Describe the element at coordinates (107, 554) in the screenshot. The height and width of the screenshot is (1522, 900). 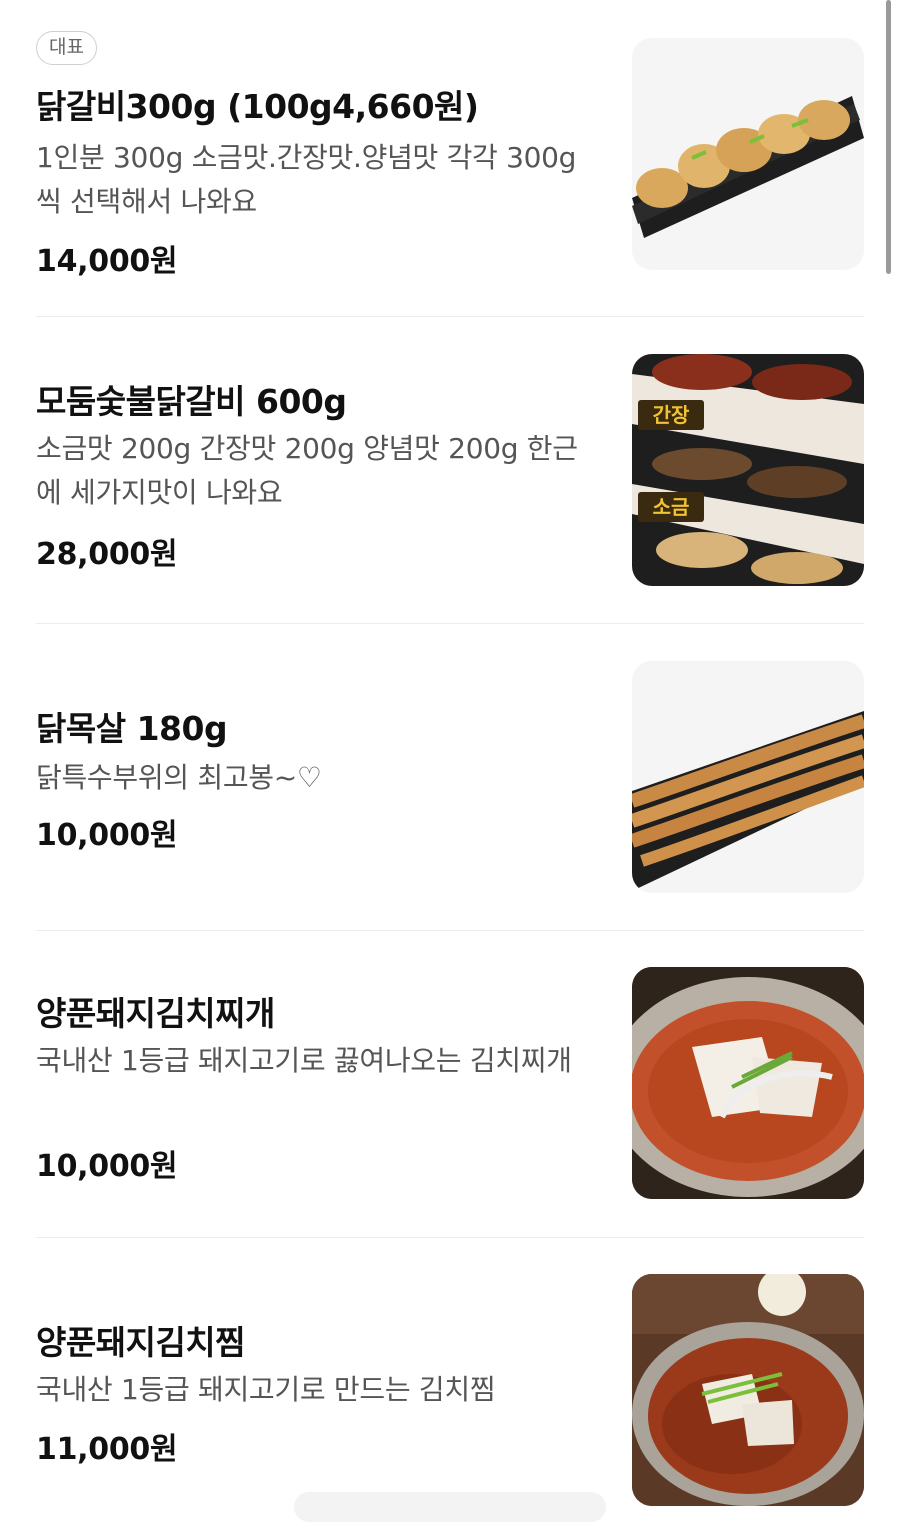
I see `menu-item-price: 28,000원` at that location.